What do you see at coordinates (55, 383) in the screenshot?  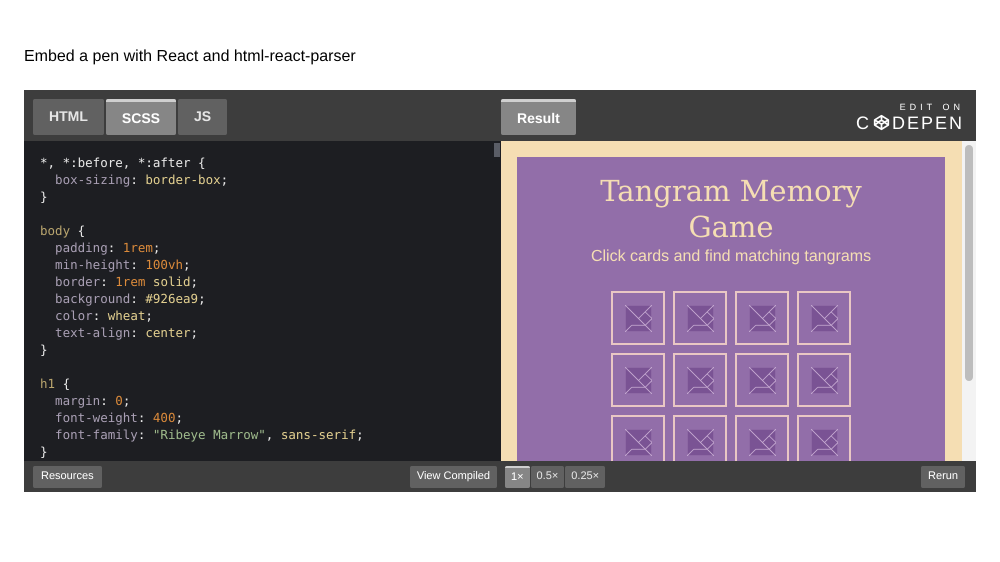 I see `code-line: h1 {` at bounding box center [55, 383].